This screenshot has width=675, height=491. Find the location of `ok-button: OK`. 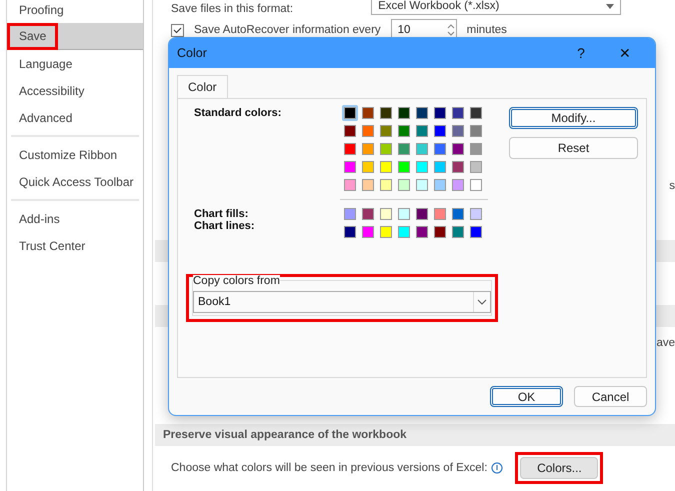

ok-button: OK is located at coordinates (526, 396).